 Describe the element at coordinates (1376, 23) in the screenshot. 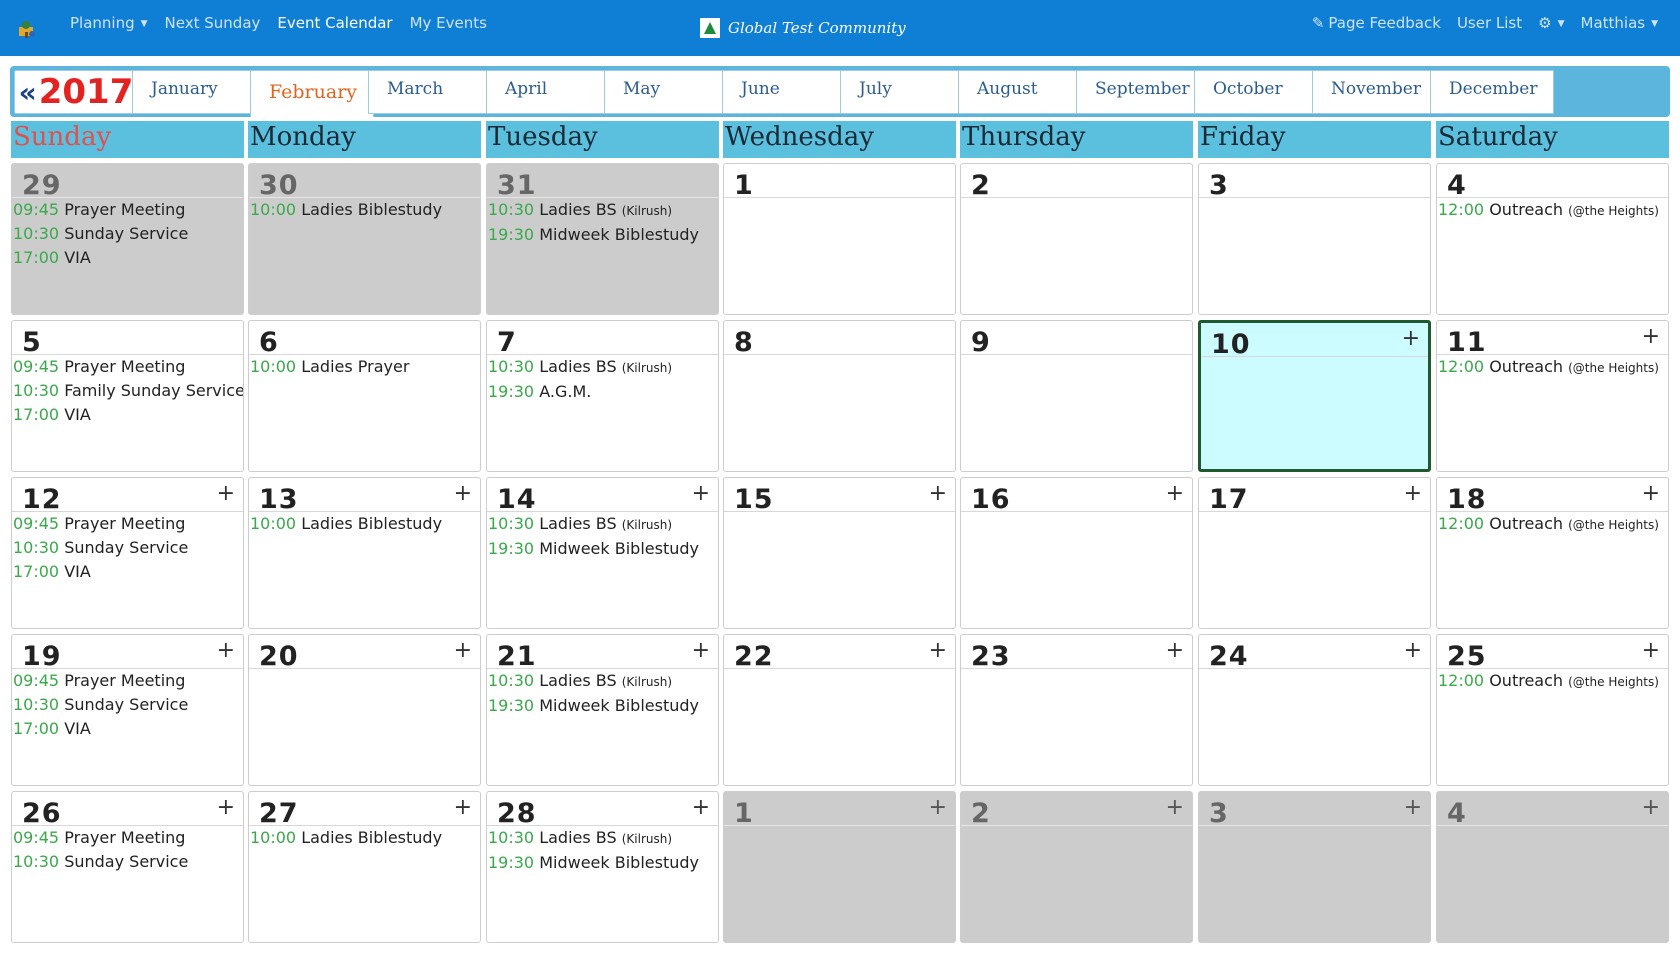

I see `page-feedback-link: ✎ Page Feedback` at that location.